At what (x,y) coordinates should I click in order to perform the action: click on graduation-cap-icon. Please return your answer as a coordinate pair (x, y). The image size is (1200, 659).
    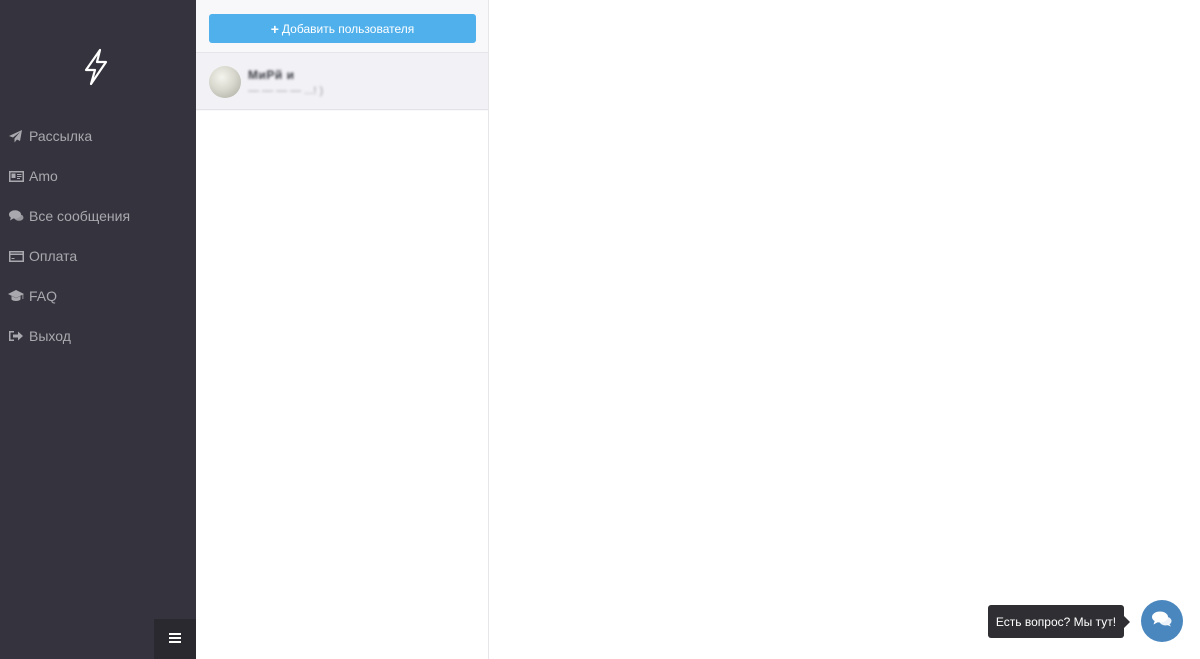
    Looking at the image, I should click on (16, 296).